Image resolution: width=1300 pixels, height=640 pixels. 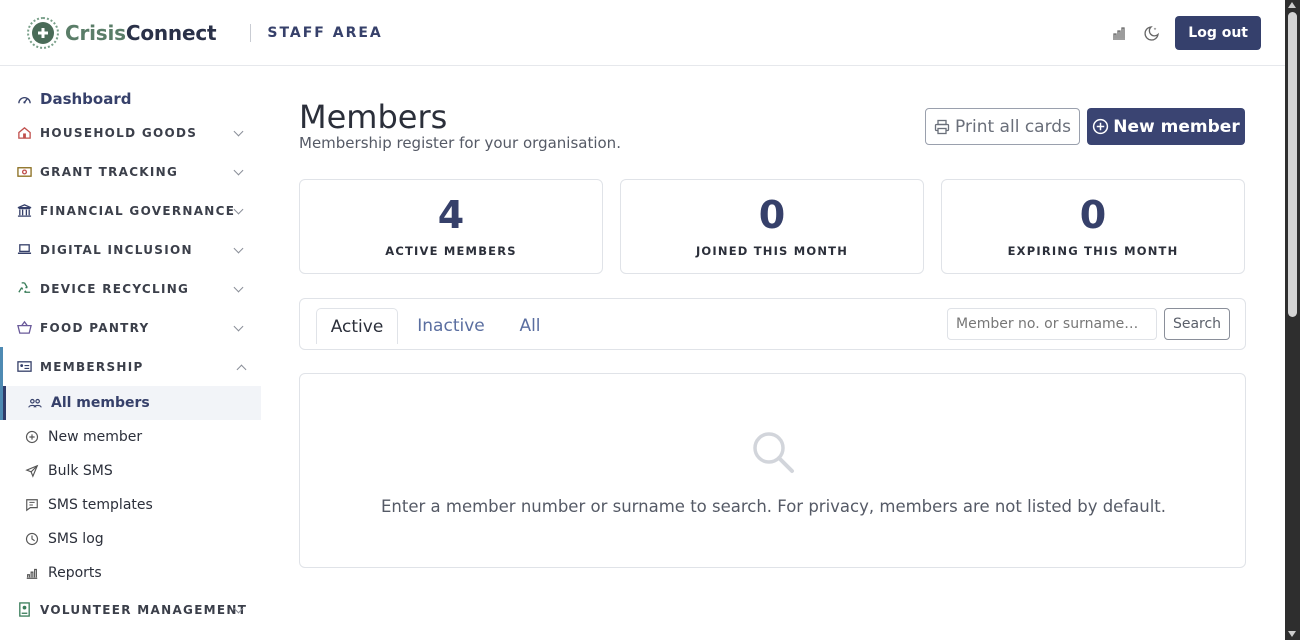 What do you see at coordinates (24, 366) in the screenshot?
I see `id-card-icon` at bounding box center [24, 366].